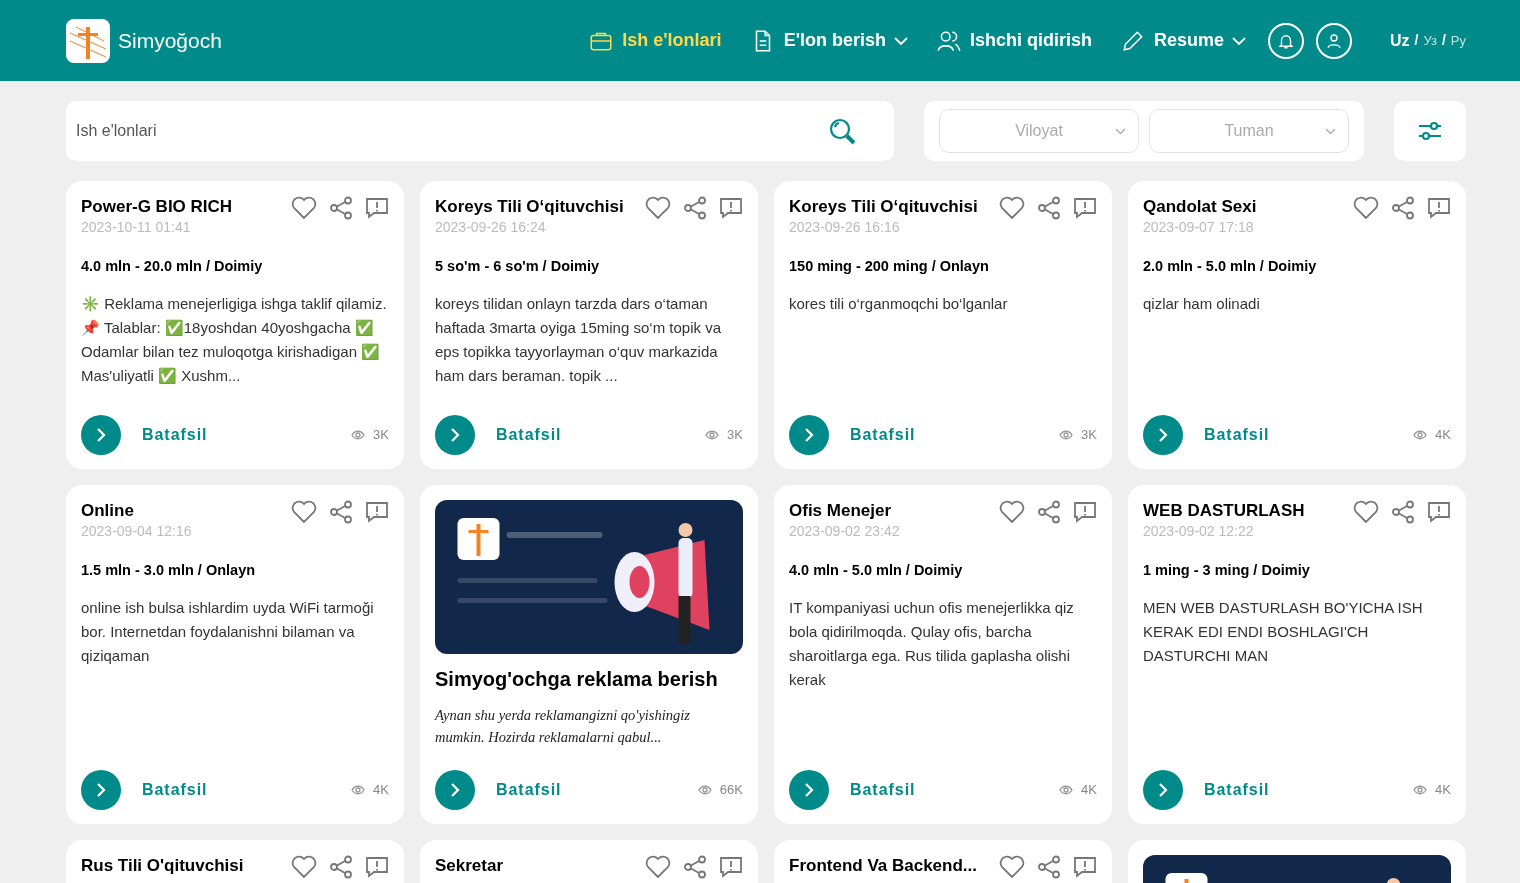  Describe the element at coordinates (136, 227) in the screenshot. I see `post-date: 2023-10-11 01:41` at that location.